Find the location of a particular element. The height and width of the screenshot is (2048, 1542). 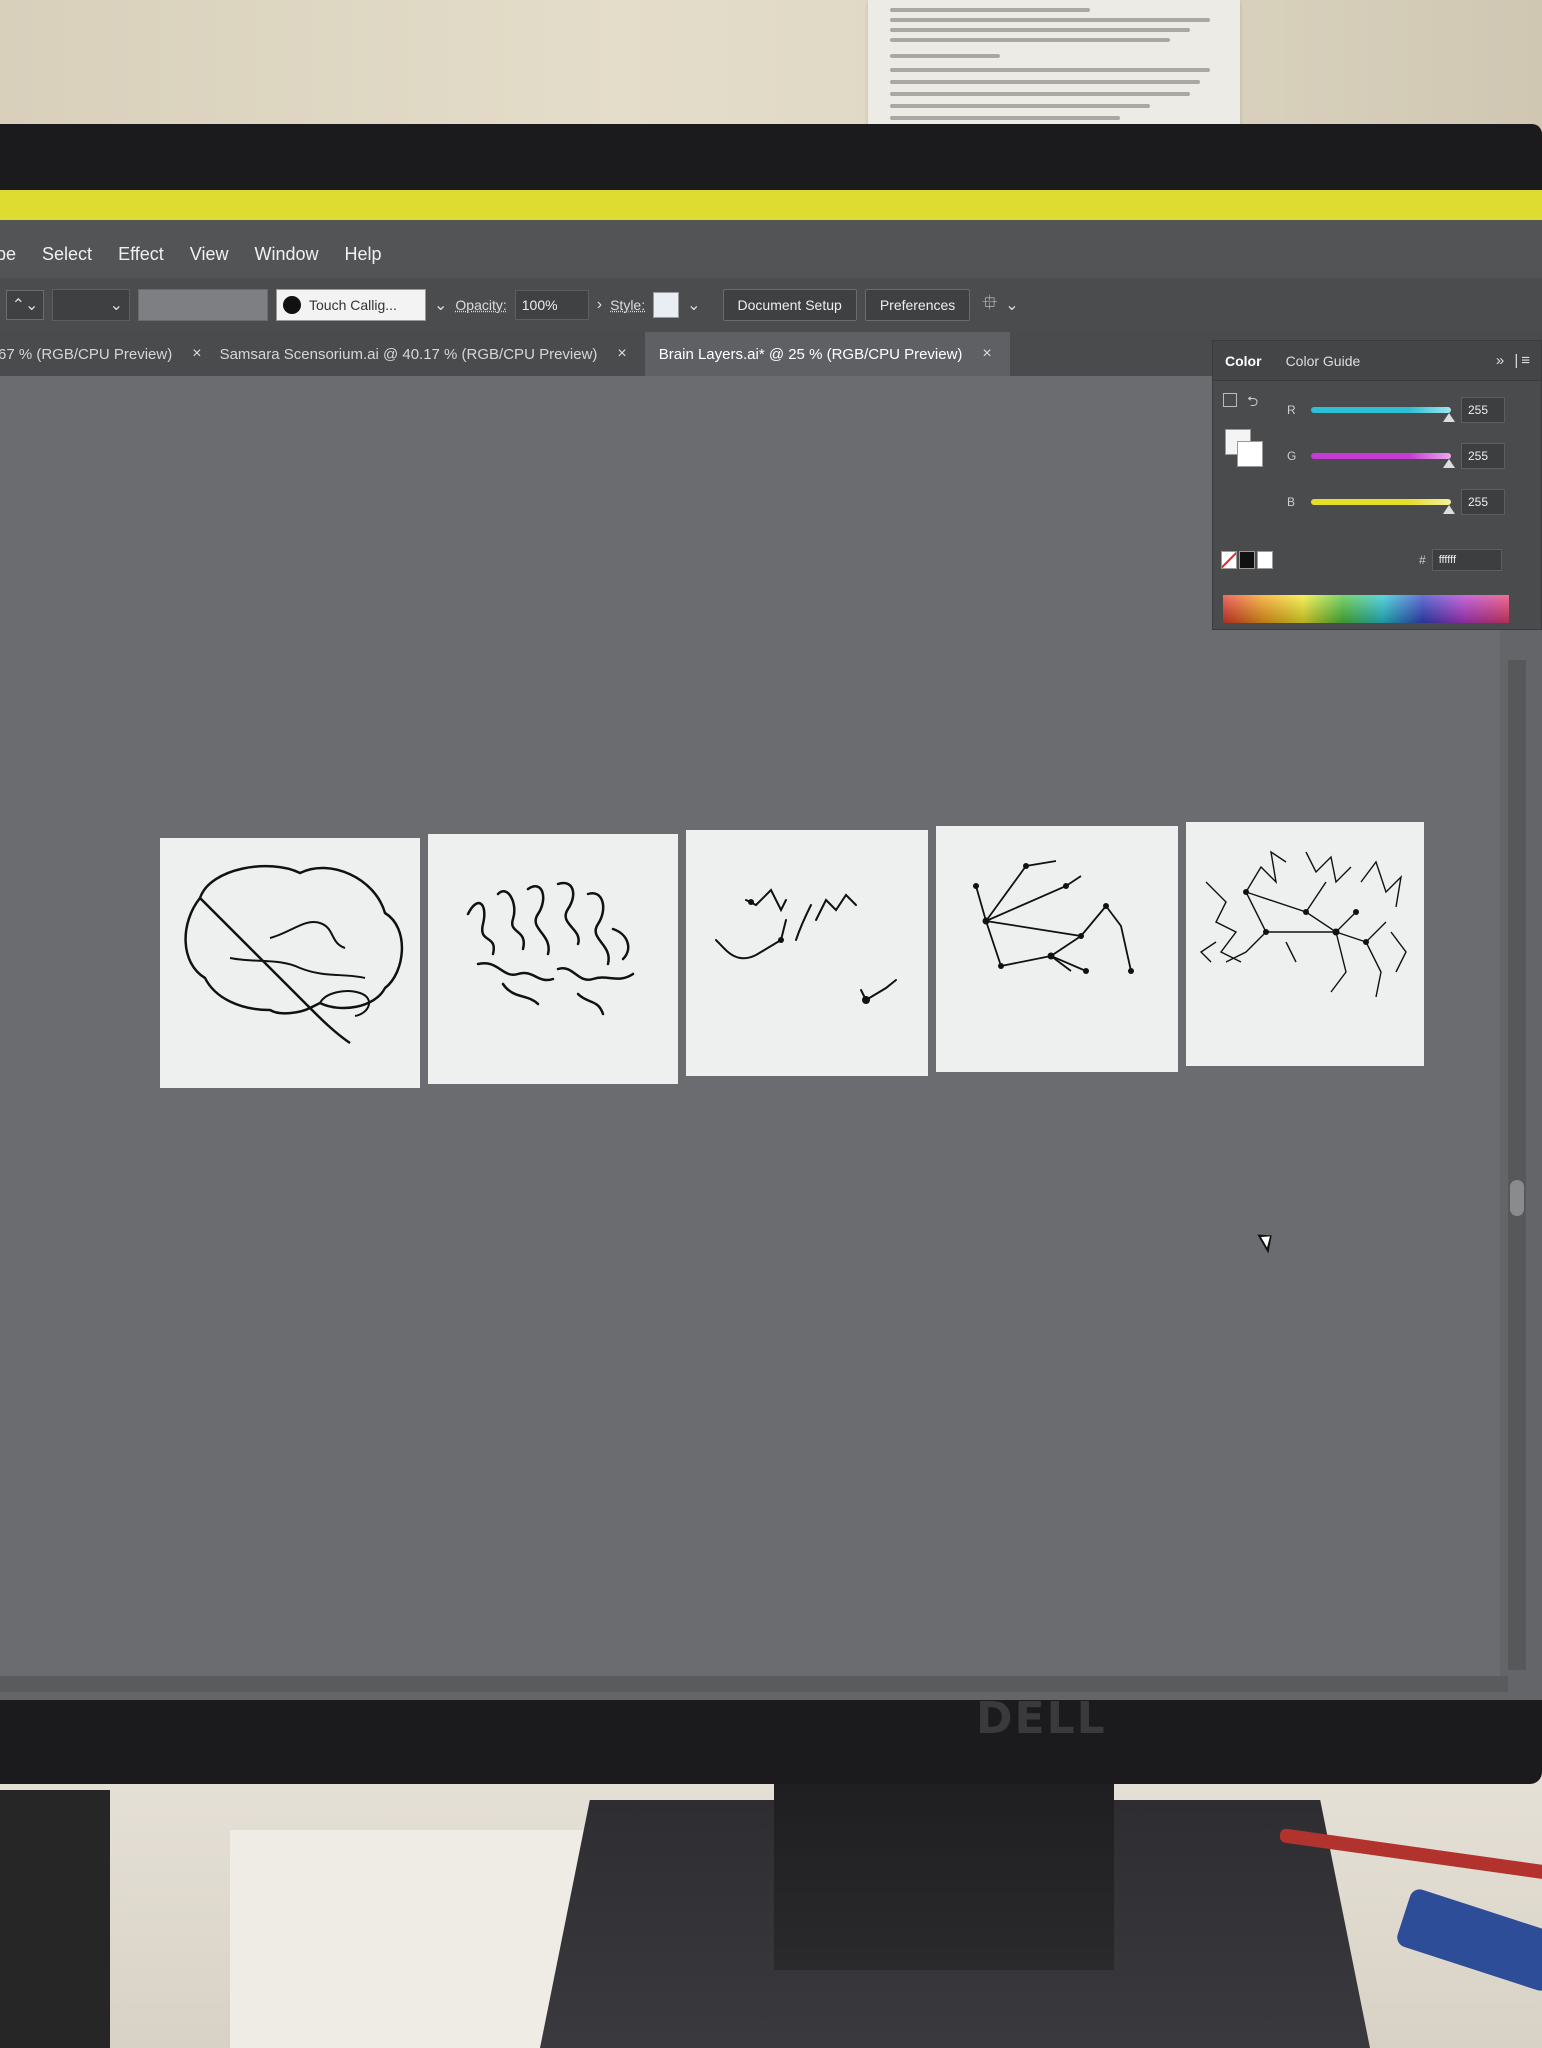

hex-prefix: # is located at coordinates (1422, 560).